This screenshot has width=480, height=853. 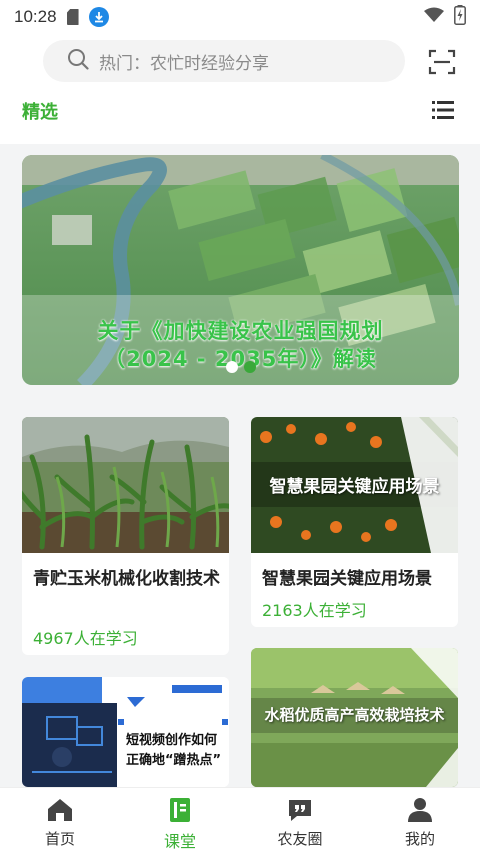 What do you see at coordinates (72, 17) in the screenshot?
I see `sim-card-icon` at bounding box center [72, 17].